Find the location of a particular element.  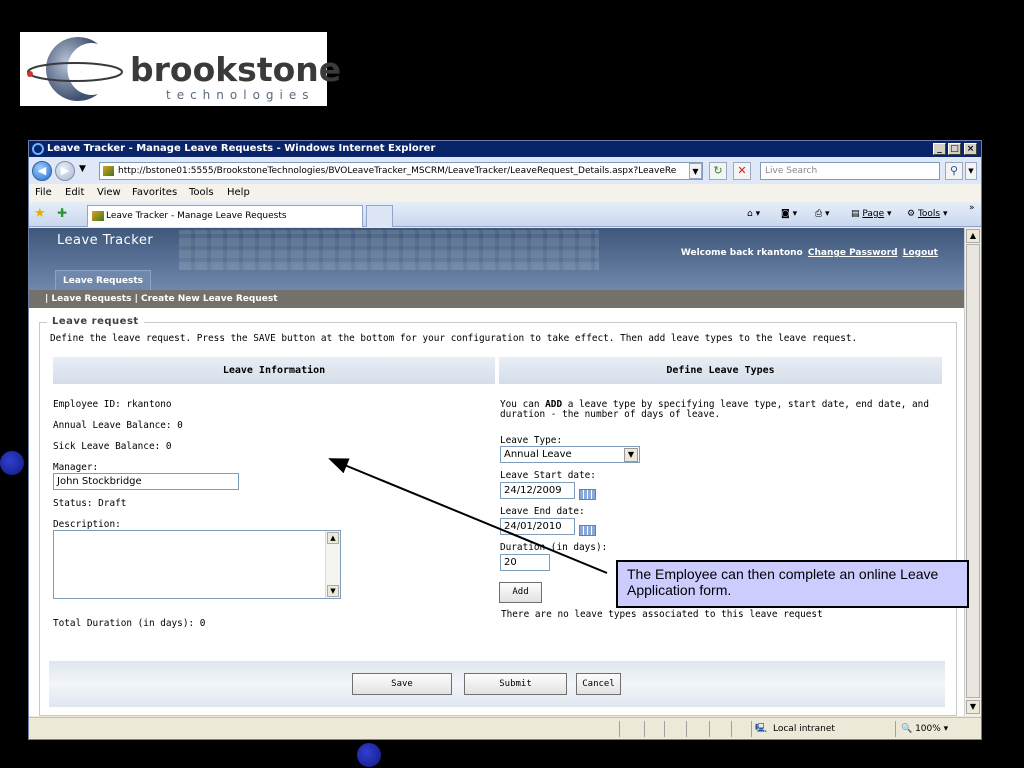

brookstone-logo: brookstone technologies is located at coordinates (180, 69).